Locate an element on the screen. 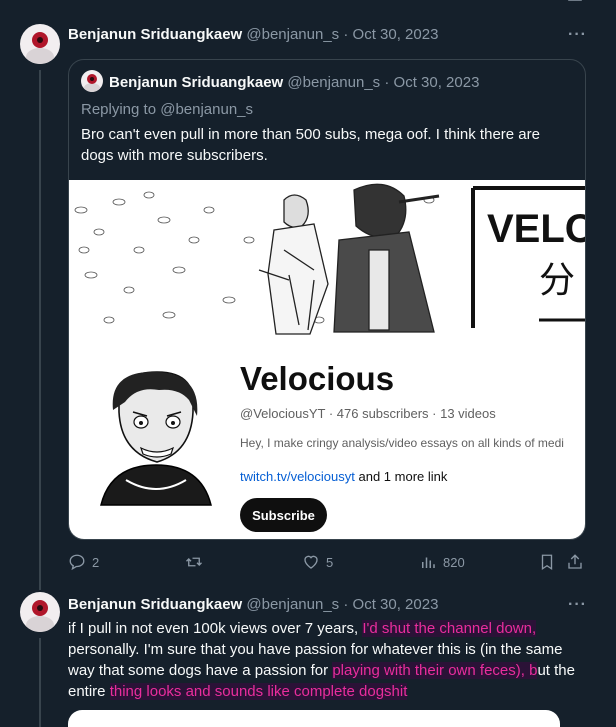 The image size is (616, 727). view-count: 820 is located at coordinates (454, 562).